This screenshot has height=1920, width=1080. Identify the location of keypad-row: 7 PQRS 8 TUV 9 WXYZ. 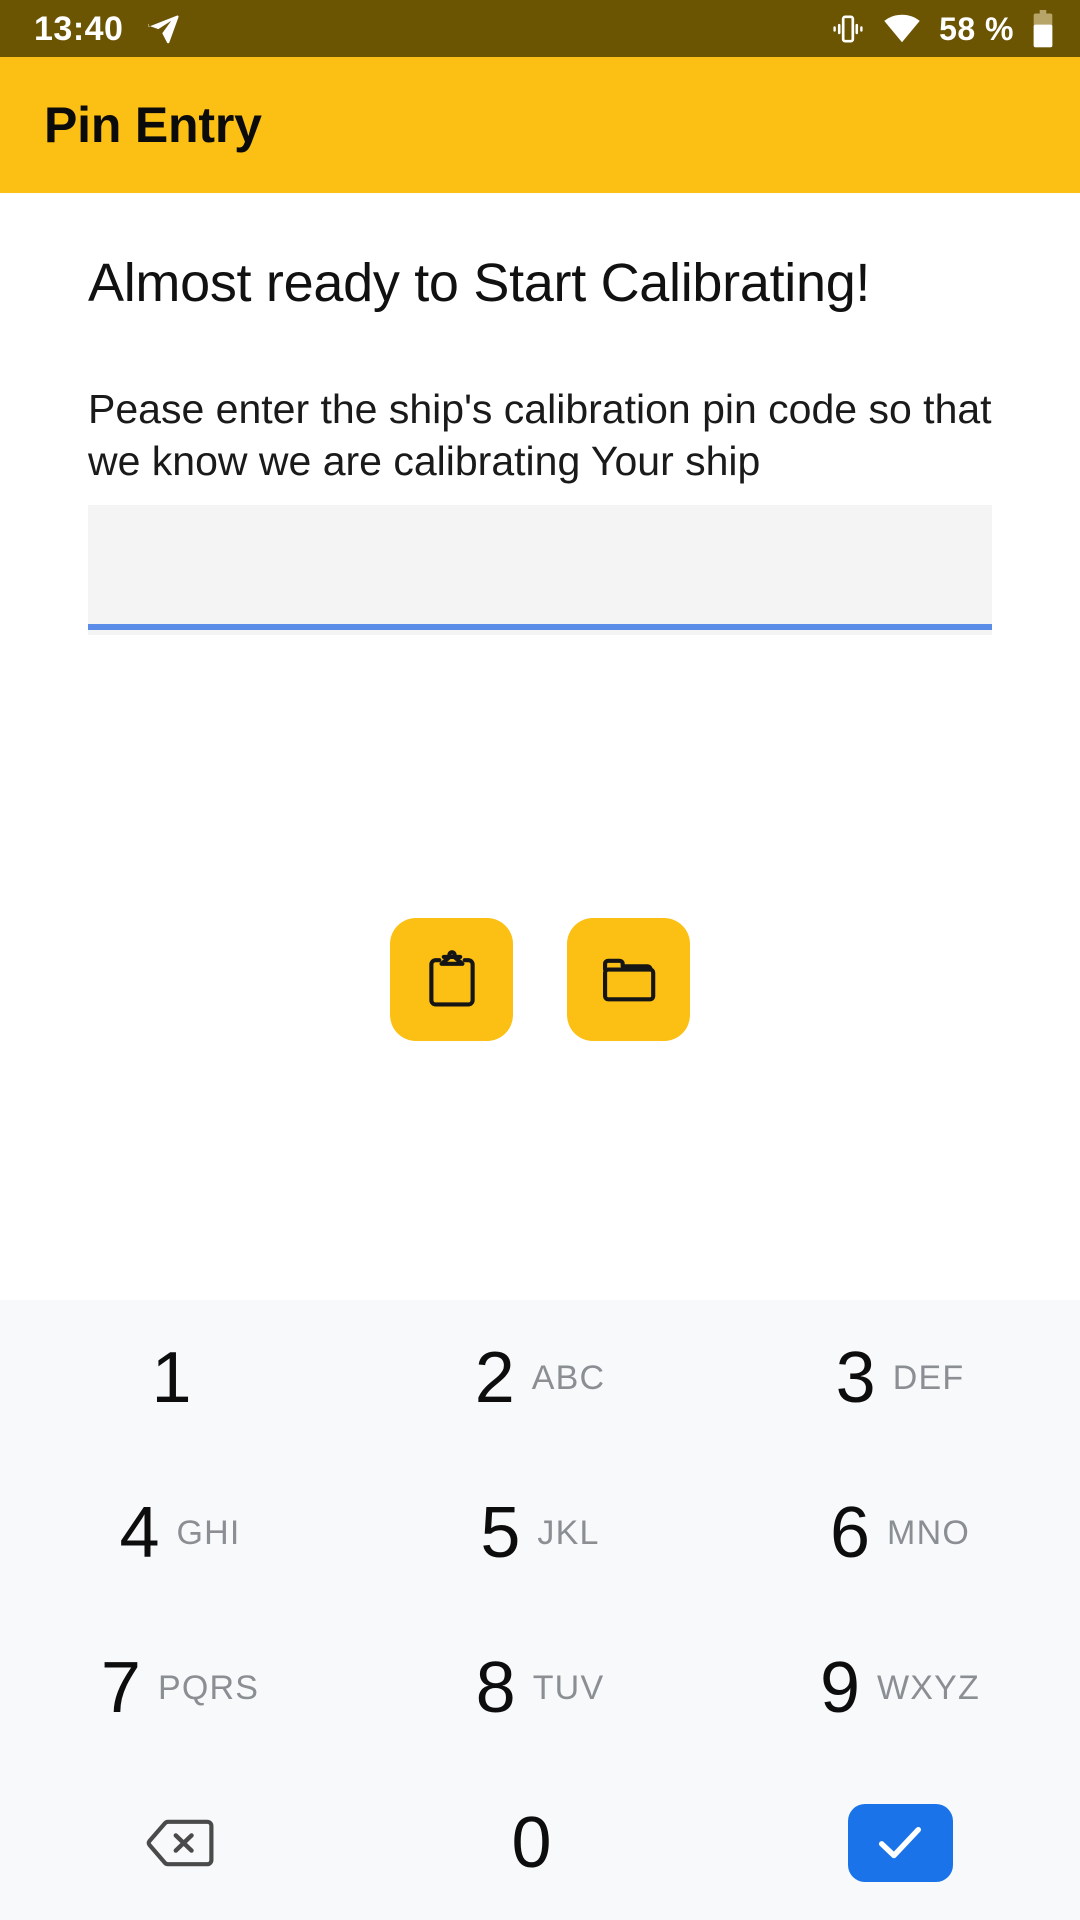
(540, 1687).